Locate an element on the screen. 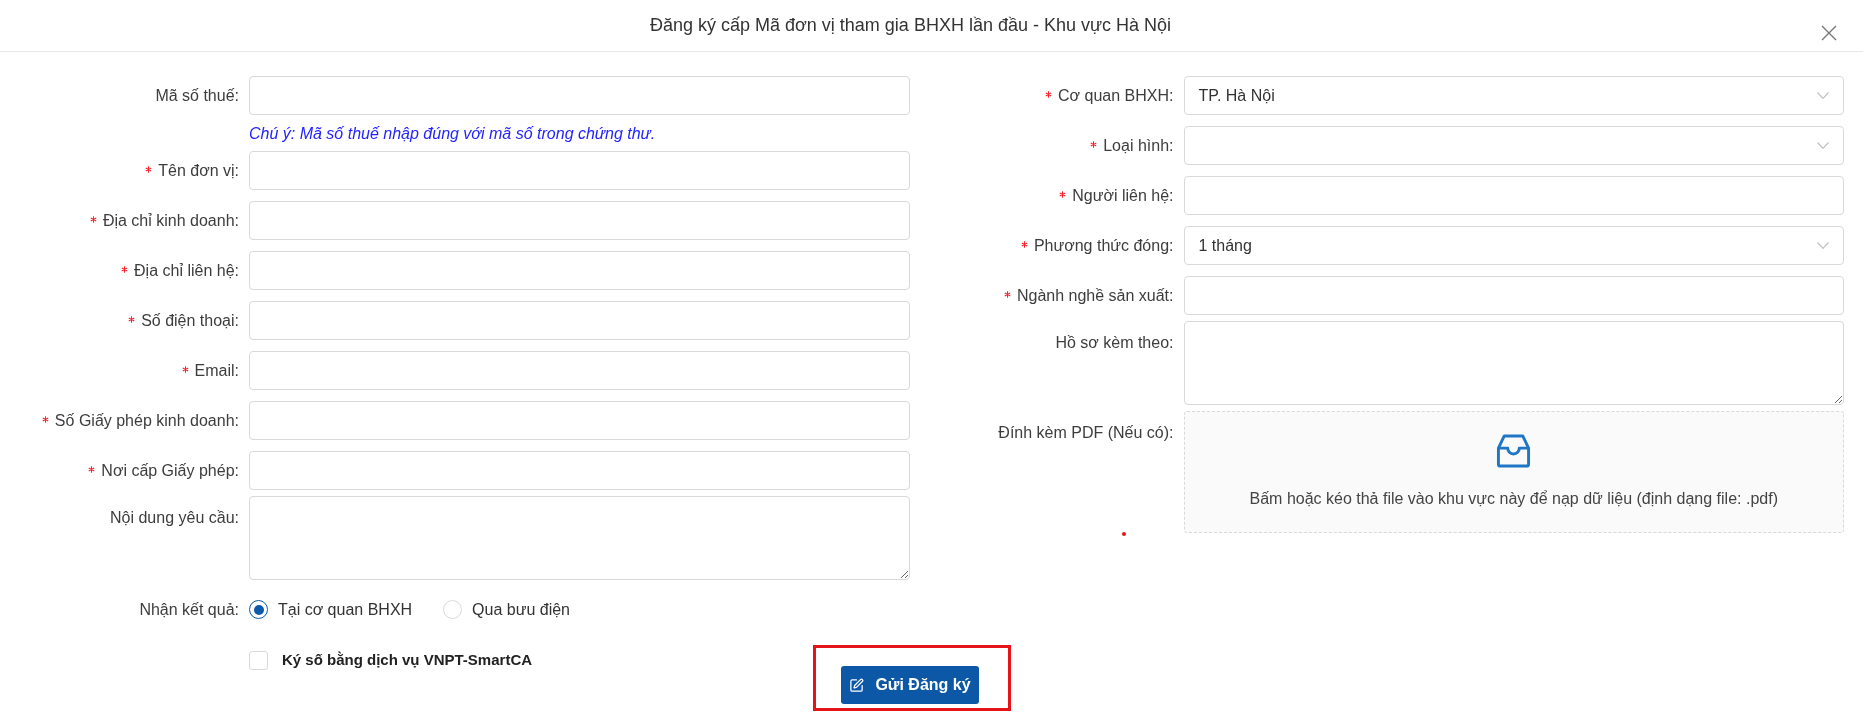 The width and height of the screenshot is (1863, 712). field-label: Số điện thoại: is located at coordinates (190, 320).